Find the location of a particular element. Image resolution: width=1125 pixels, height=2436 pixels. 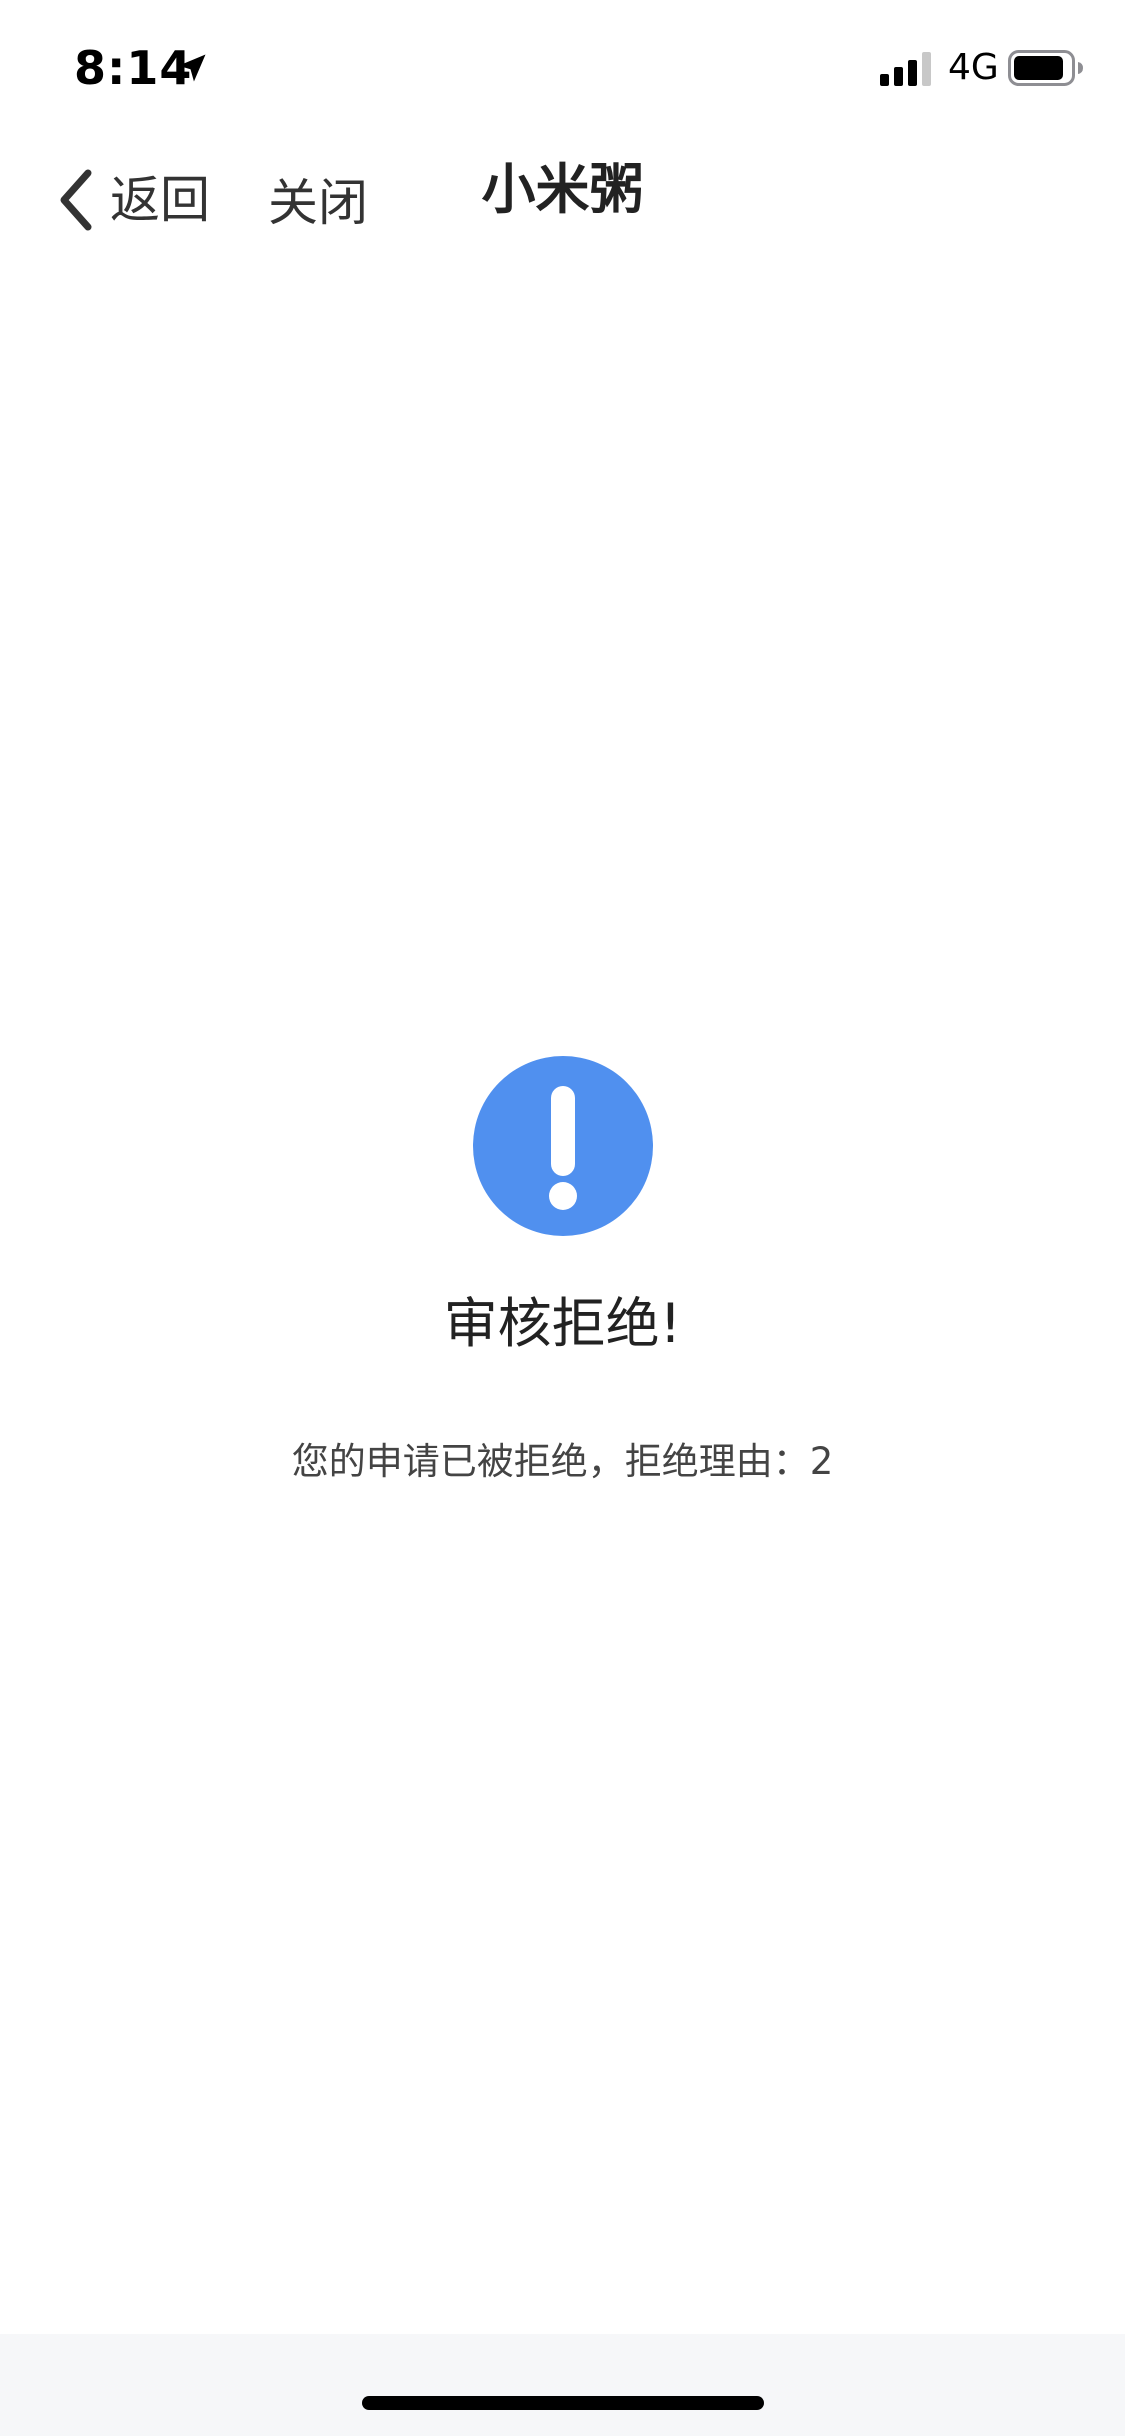

nav-bar: 返回 关闭 小米粥 is located at coordinates (562, 195).